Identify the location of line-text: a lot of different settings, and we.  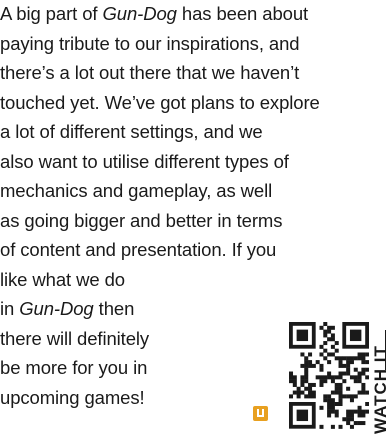
(131, 131).